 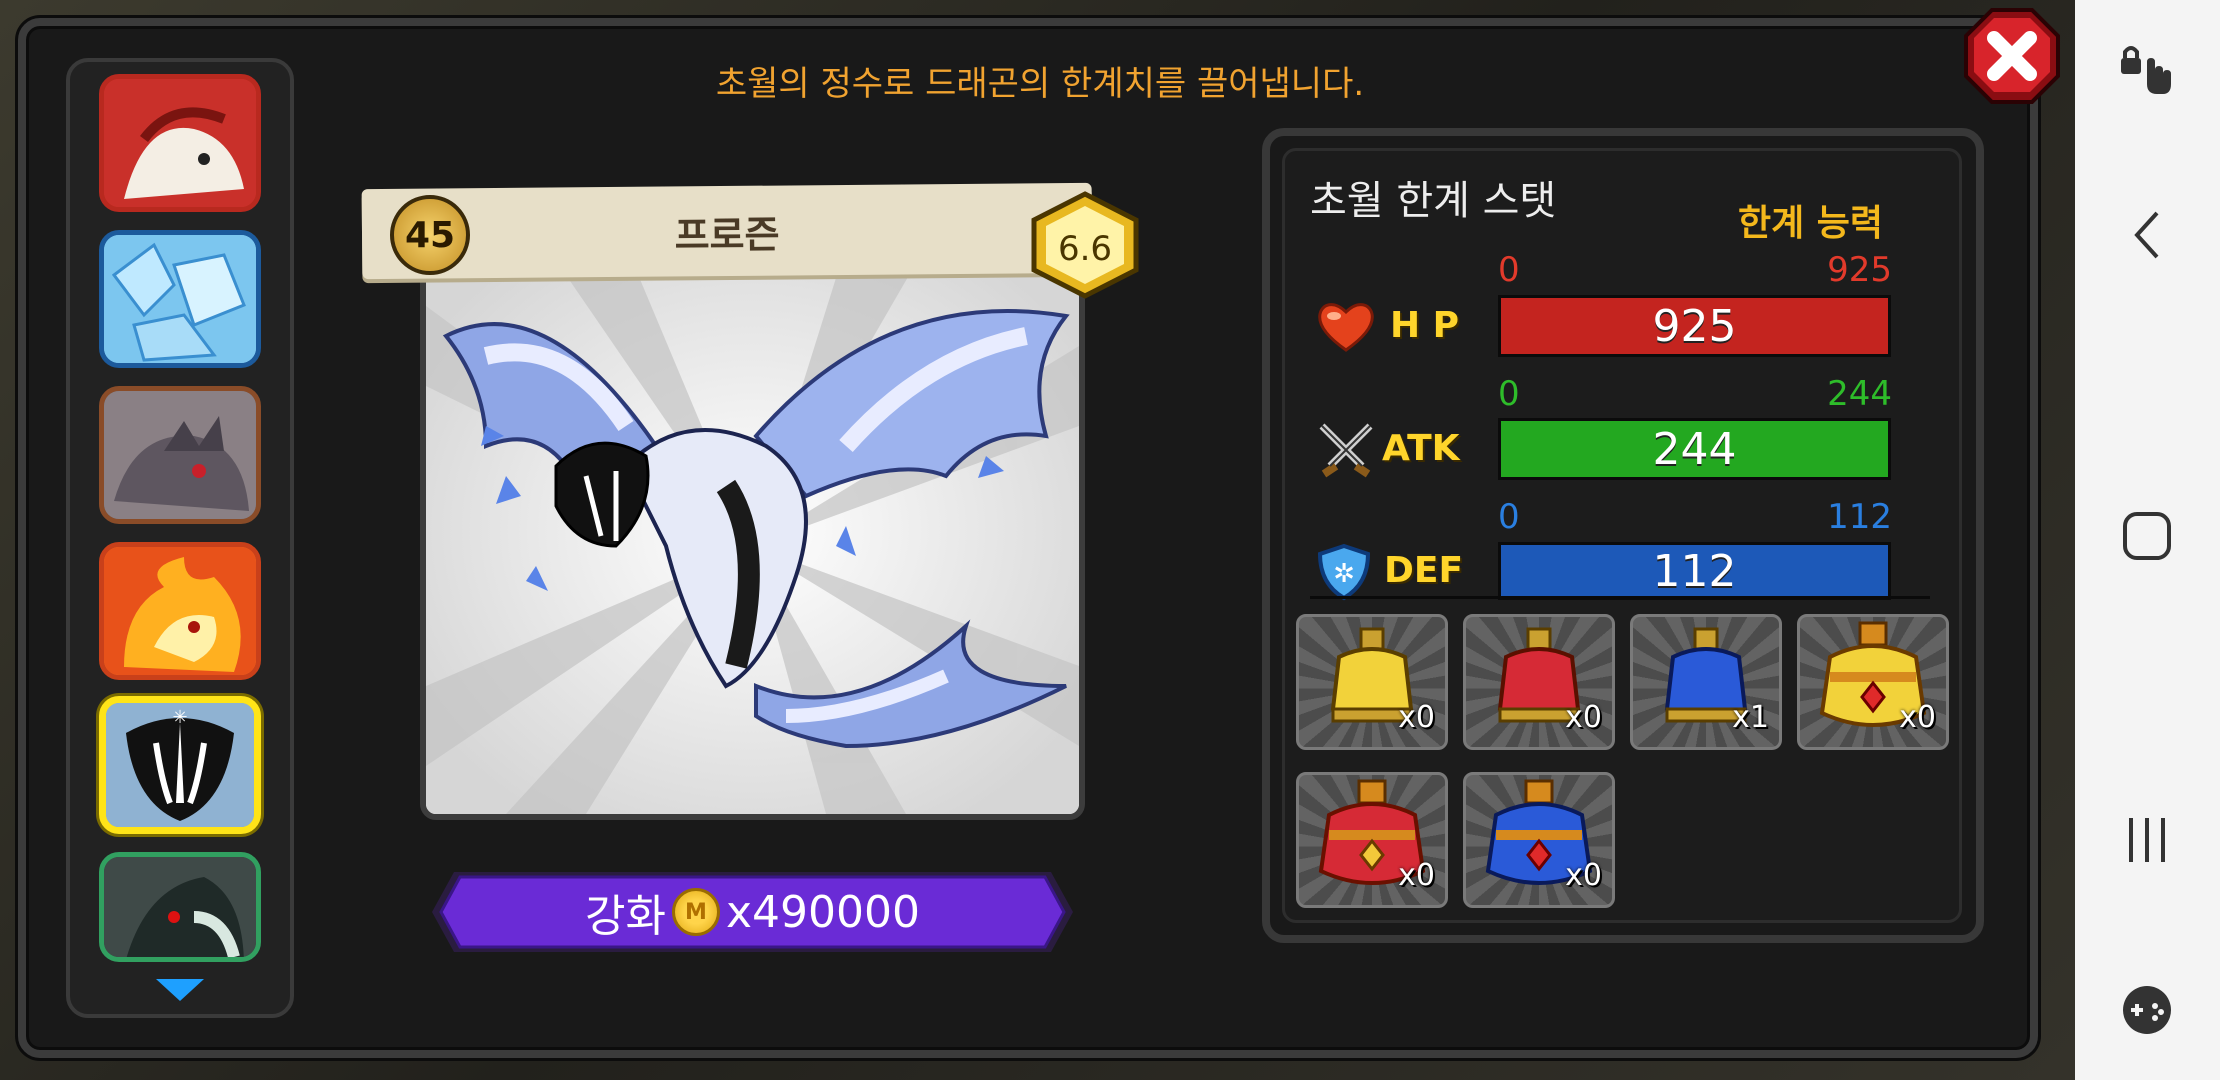 What do you see at coordinates (1425, 325) in the screenshot?
I see `hp-label: H P` at bounding box center [1425, 325].